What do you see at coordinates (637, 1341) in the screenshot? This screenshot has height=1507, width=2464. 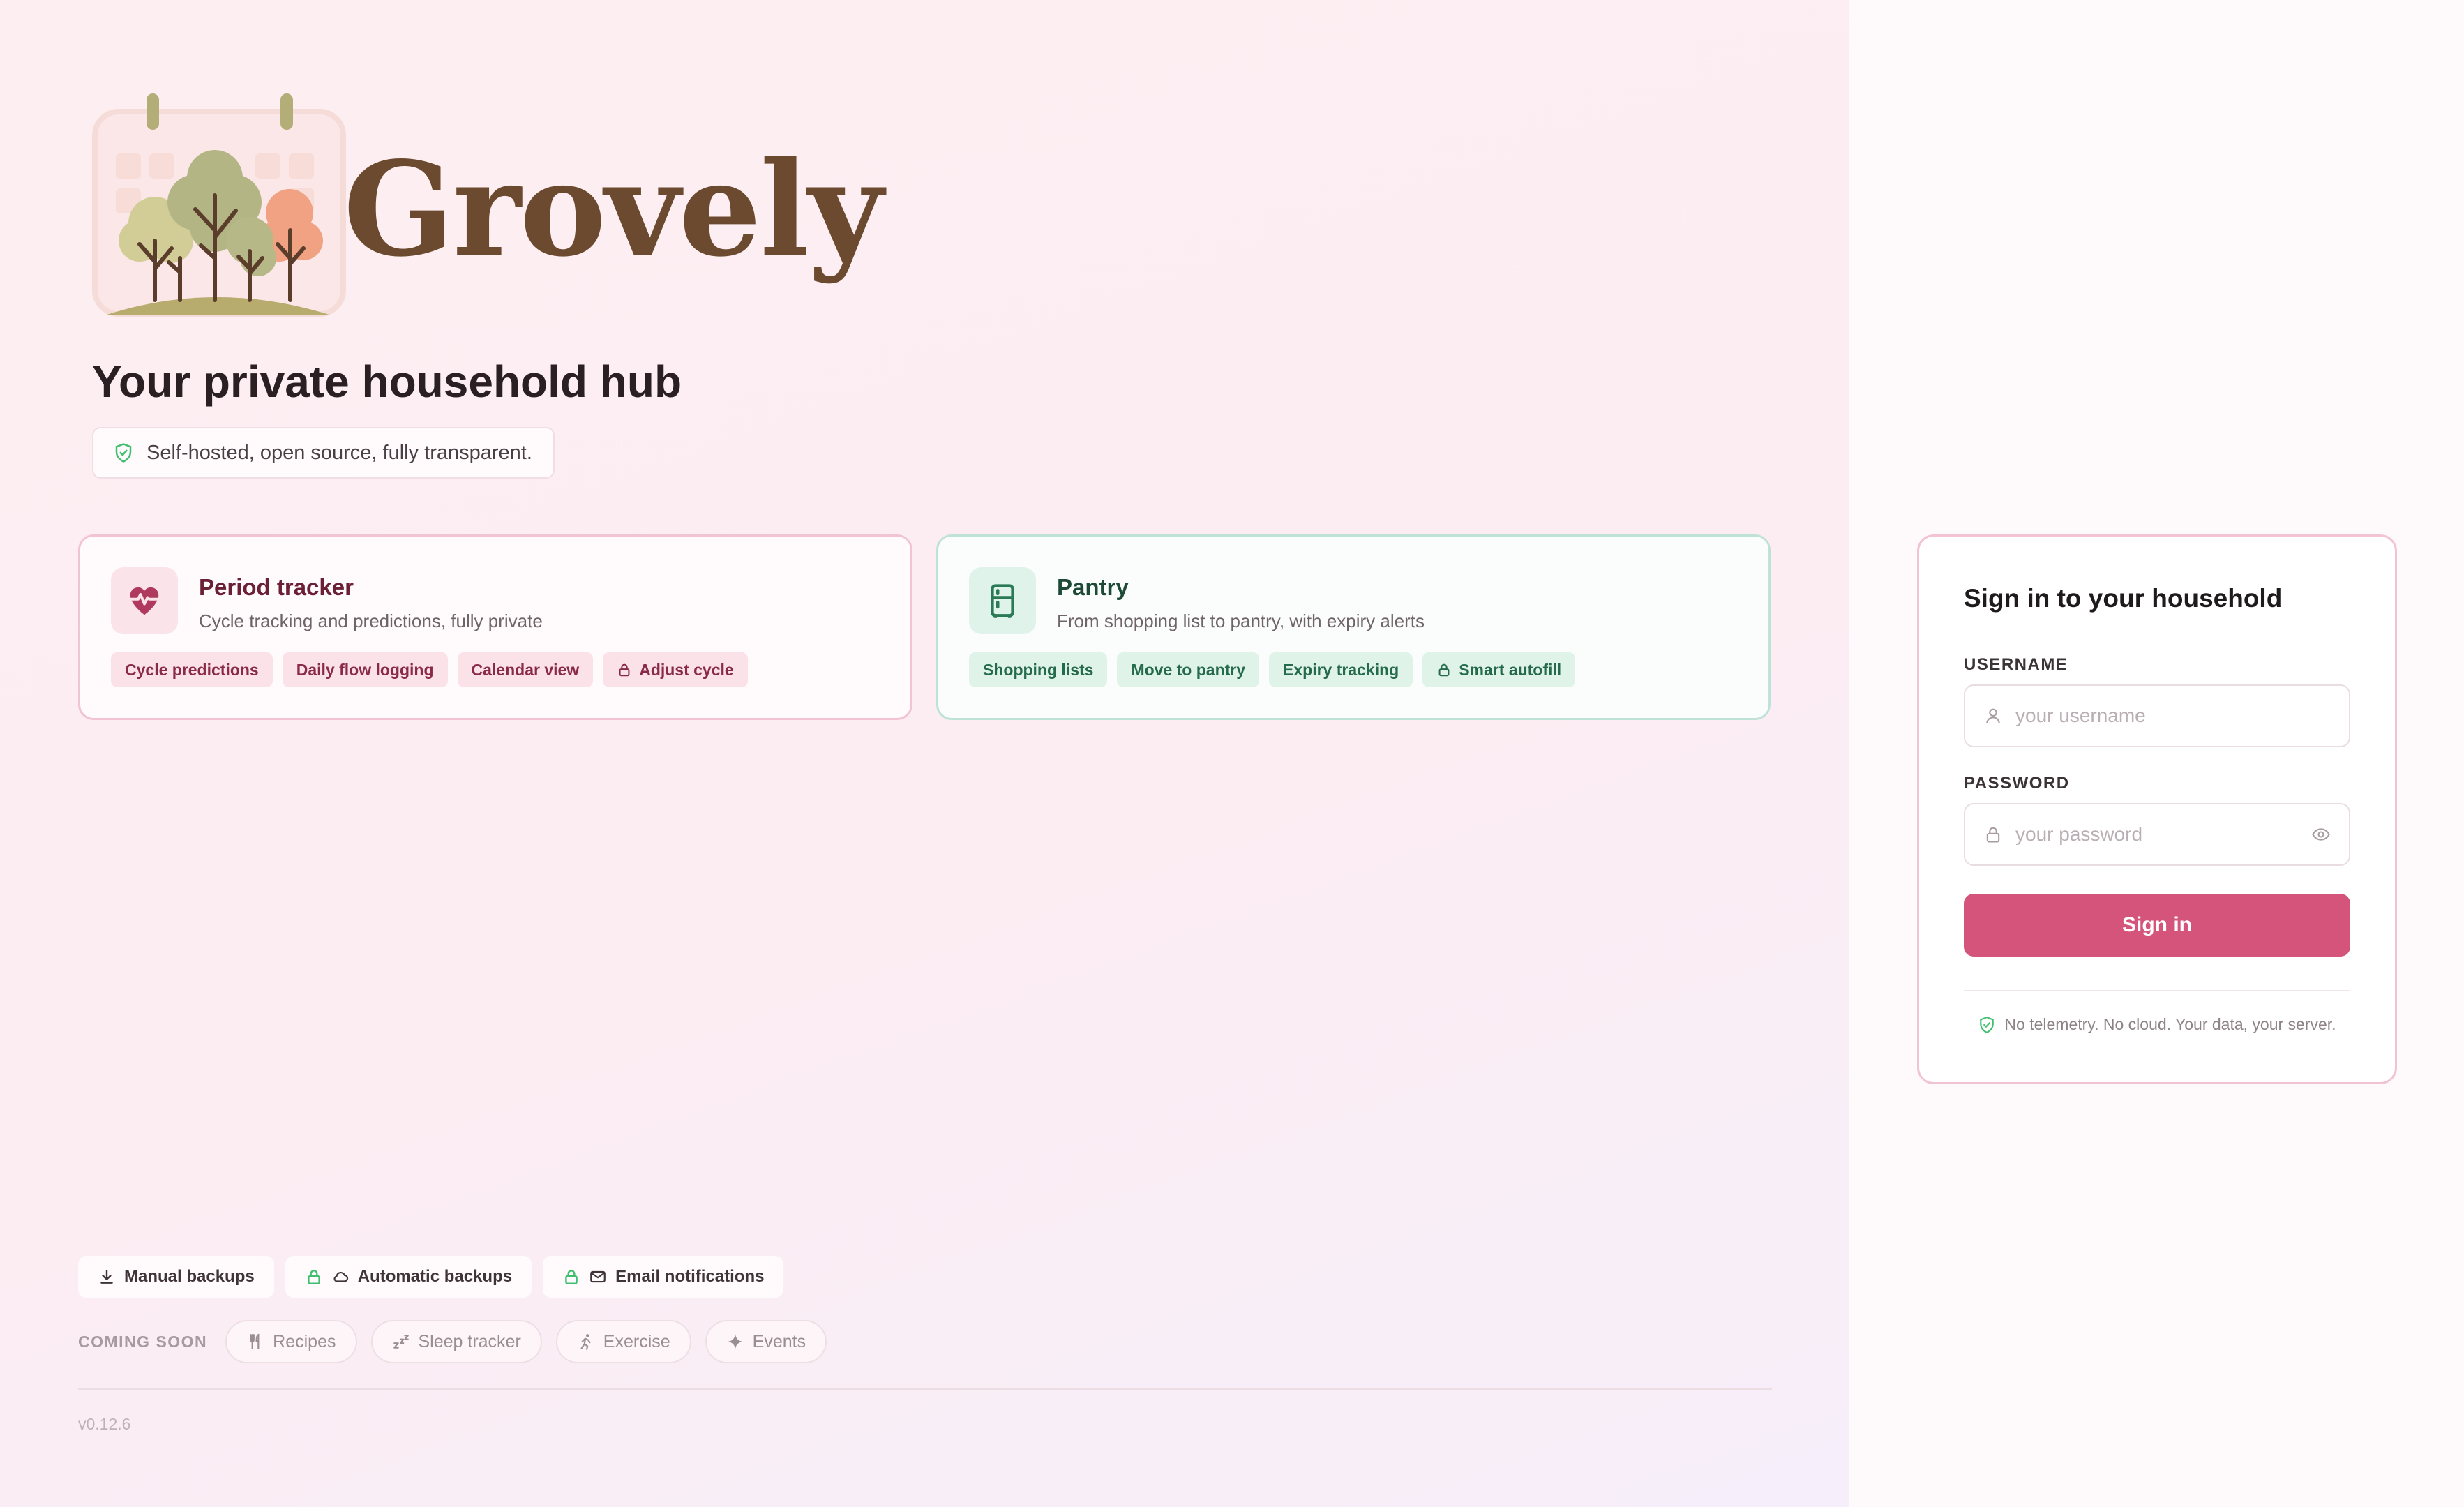 I see `soon-label: Exercise` at bounding box center [637, 1341].